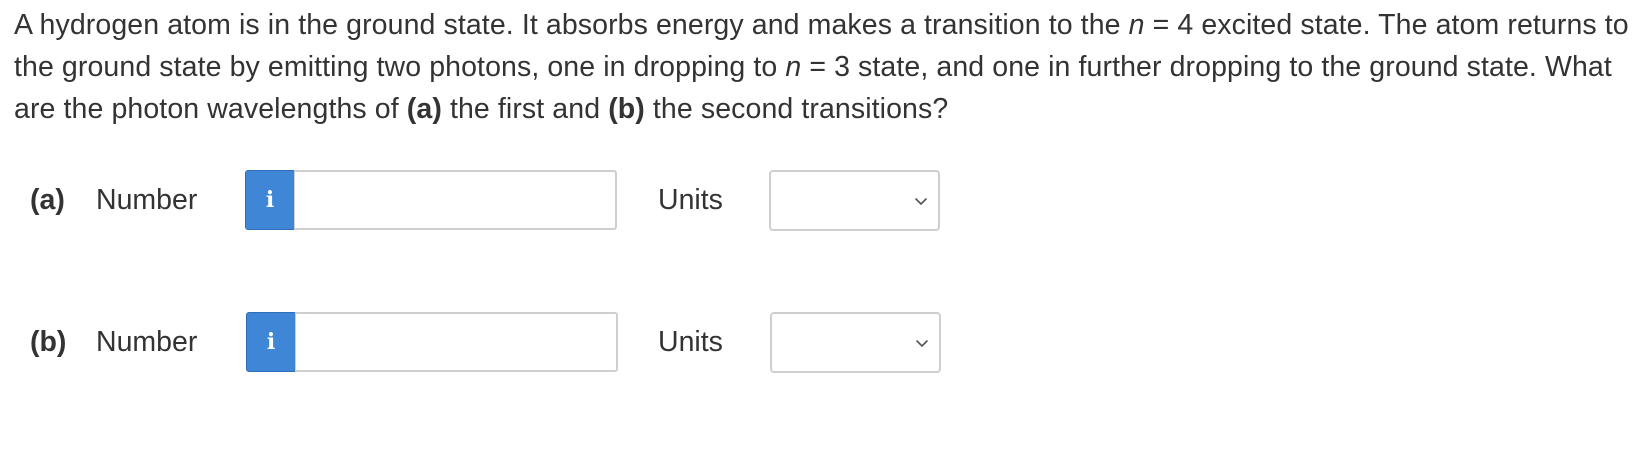  What do you see at coordinates (47, 200) in the screenshot?
I see `part-label: (a)` at bounding box center [47, 200].